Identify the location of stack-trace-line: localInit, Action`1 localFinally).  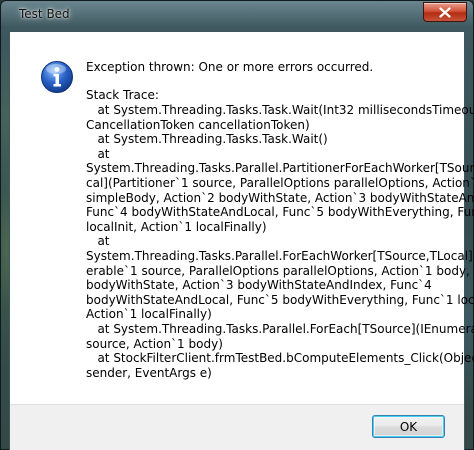
(176, 226).